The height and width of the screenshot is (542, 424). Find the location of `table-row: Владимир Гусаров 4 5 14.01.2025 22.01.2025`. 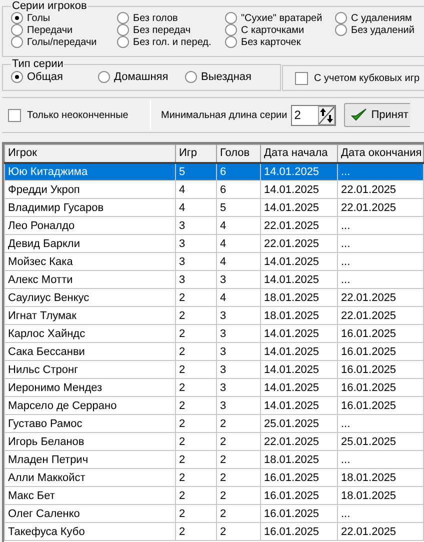

table-row: Владимир Гусаров 4 5 14.01.2025 22.01.2025 is located at coordinates (214, 207).